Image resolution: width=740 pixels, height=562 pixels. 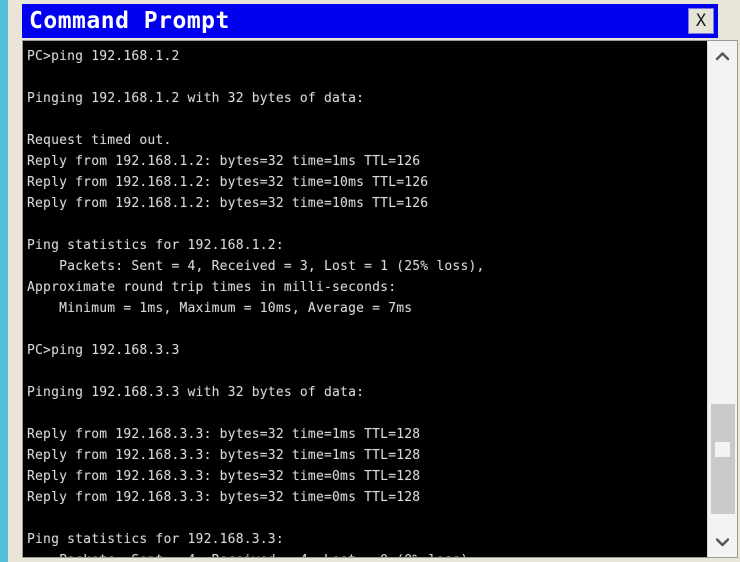 What do you see at coordinates (155, 539) in the screenshot?
I see `terminal-line: Ping statistics for 192.168.3.3:` at bounding box center [155, 539].